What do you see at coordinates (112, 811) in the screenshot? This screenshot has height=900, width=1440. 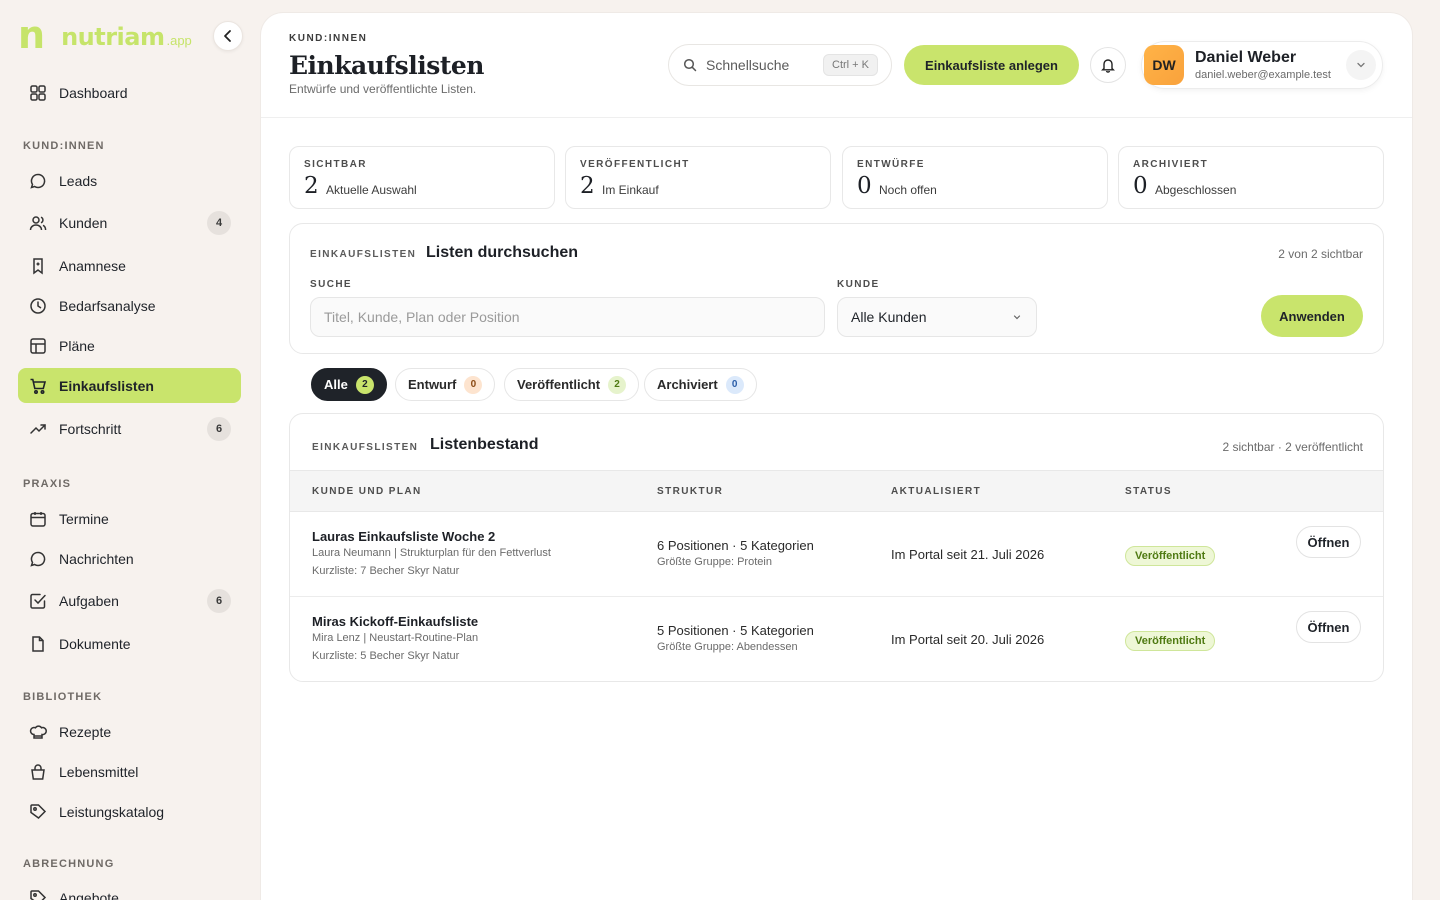 I see `sidebar-item-label: Leistungskatalog` at bounding box center [112, 811].